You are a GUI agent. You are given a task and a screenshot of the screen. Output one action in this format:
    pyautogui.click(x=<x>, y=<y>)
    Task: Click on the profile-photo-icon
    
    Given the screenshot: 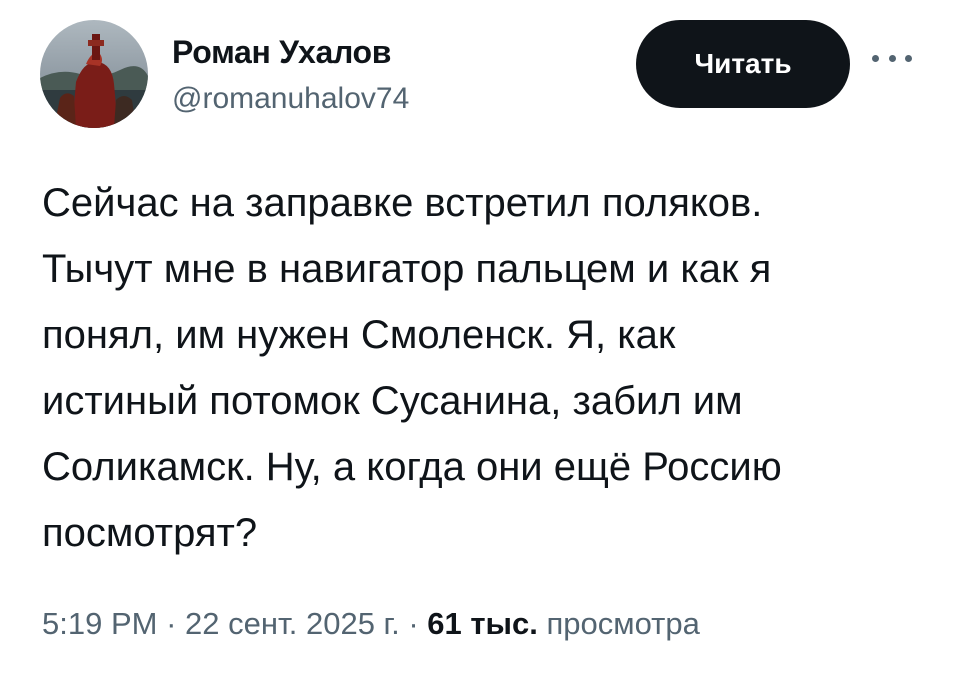 What is the action you would take?
    pyautogui.click(x=94, y=74)
    